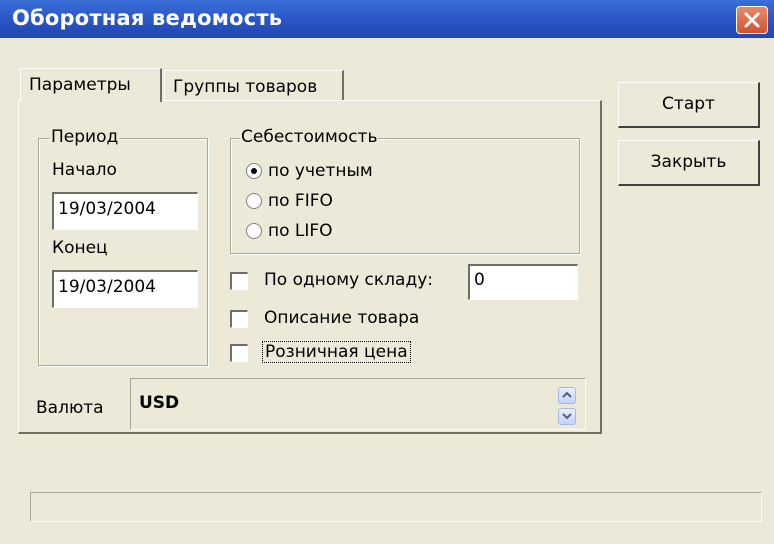 This screenshot has height=544, width=774. Describe the element at coordinates (320, 171) in the screenshot. I see `radio-cost-accounting-label: по учетным` at that location.